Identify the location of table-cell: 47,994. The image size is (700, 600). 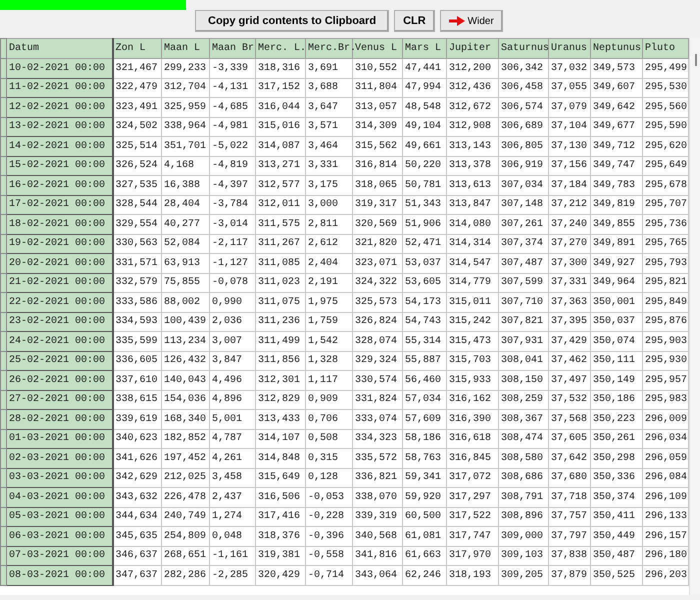
(424, 88).